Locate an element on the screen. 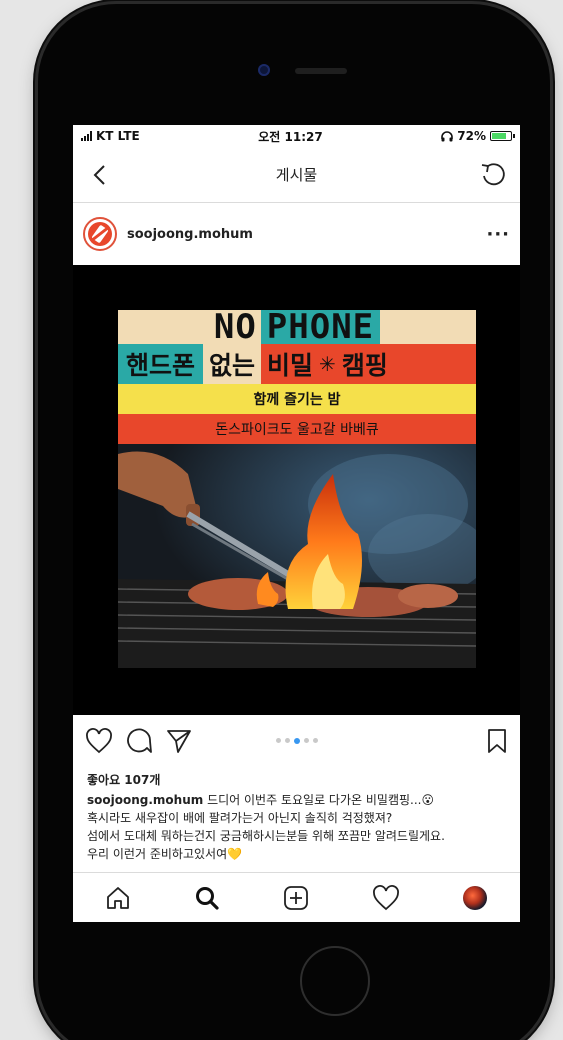 This screenshot has width=563, height=1040. avatar is located at coordinates (100, 234).